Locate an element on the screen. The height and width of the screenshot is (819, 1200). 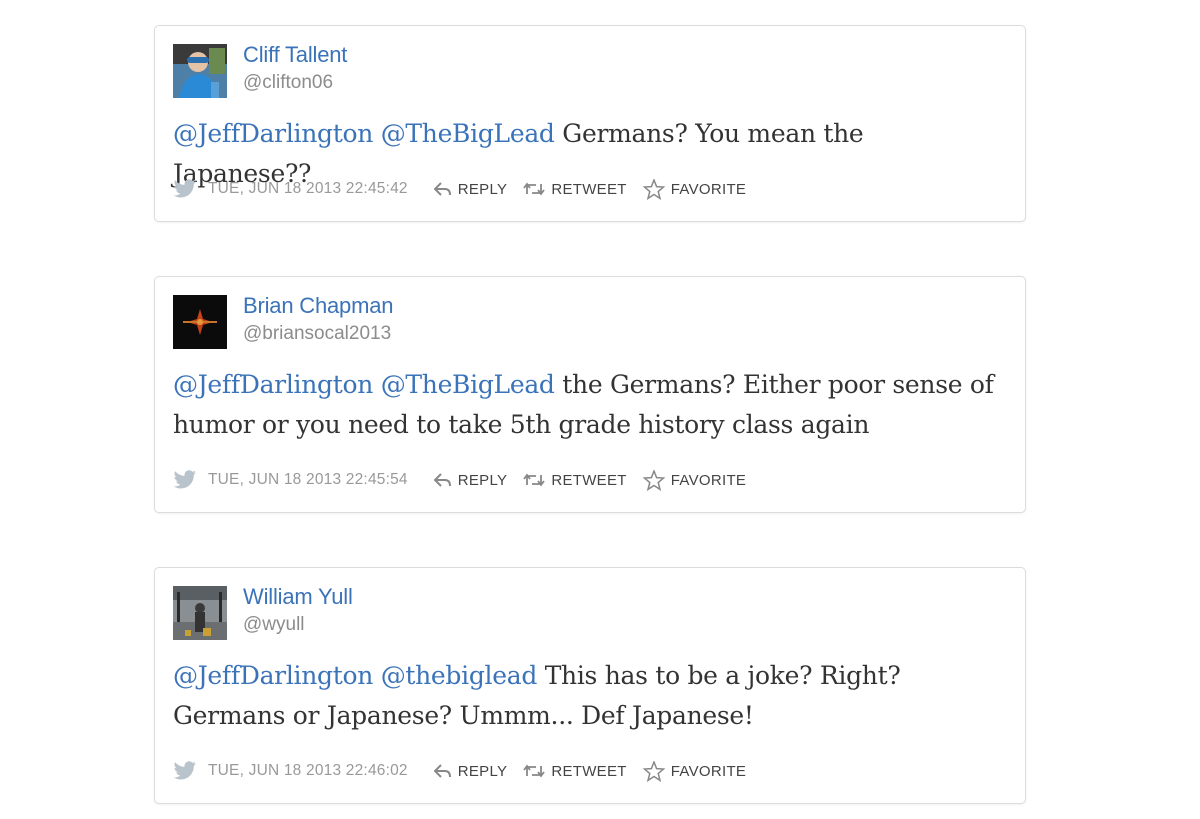
tweet-timestamp: TUE, JUN 18 2013 22:45:54 is located at coordinates (308, 480).